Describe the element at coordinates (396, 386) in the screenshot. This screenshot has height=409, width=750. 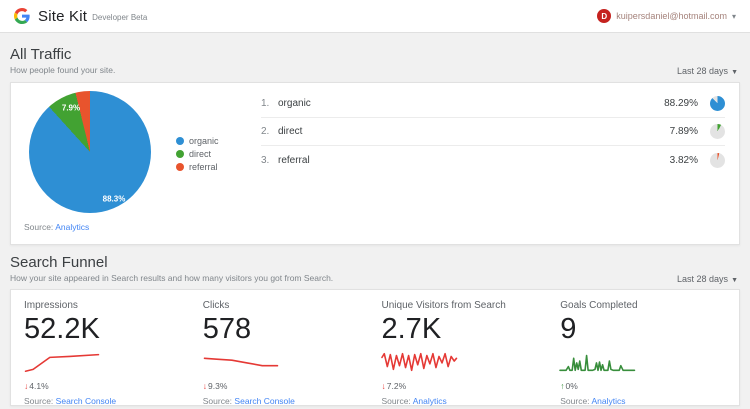
I see `change-value: 7.2%` at that location.